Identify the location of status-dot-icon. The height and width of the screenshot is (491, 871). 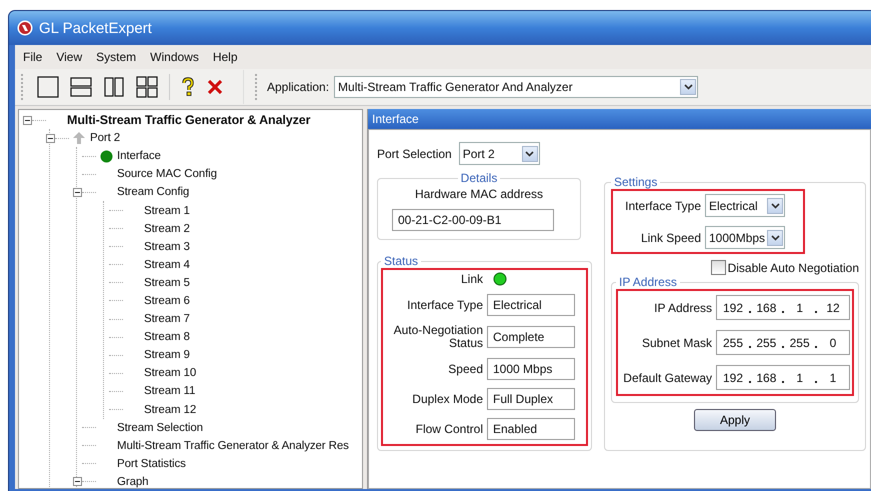
(106, 156).